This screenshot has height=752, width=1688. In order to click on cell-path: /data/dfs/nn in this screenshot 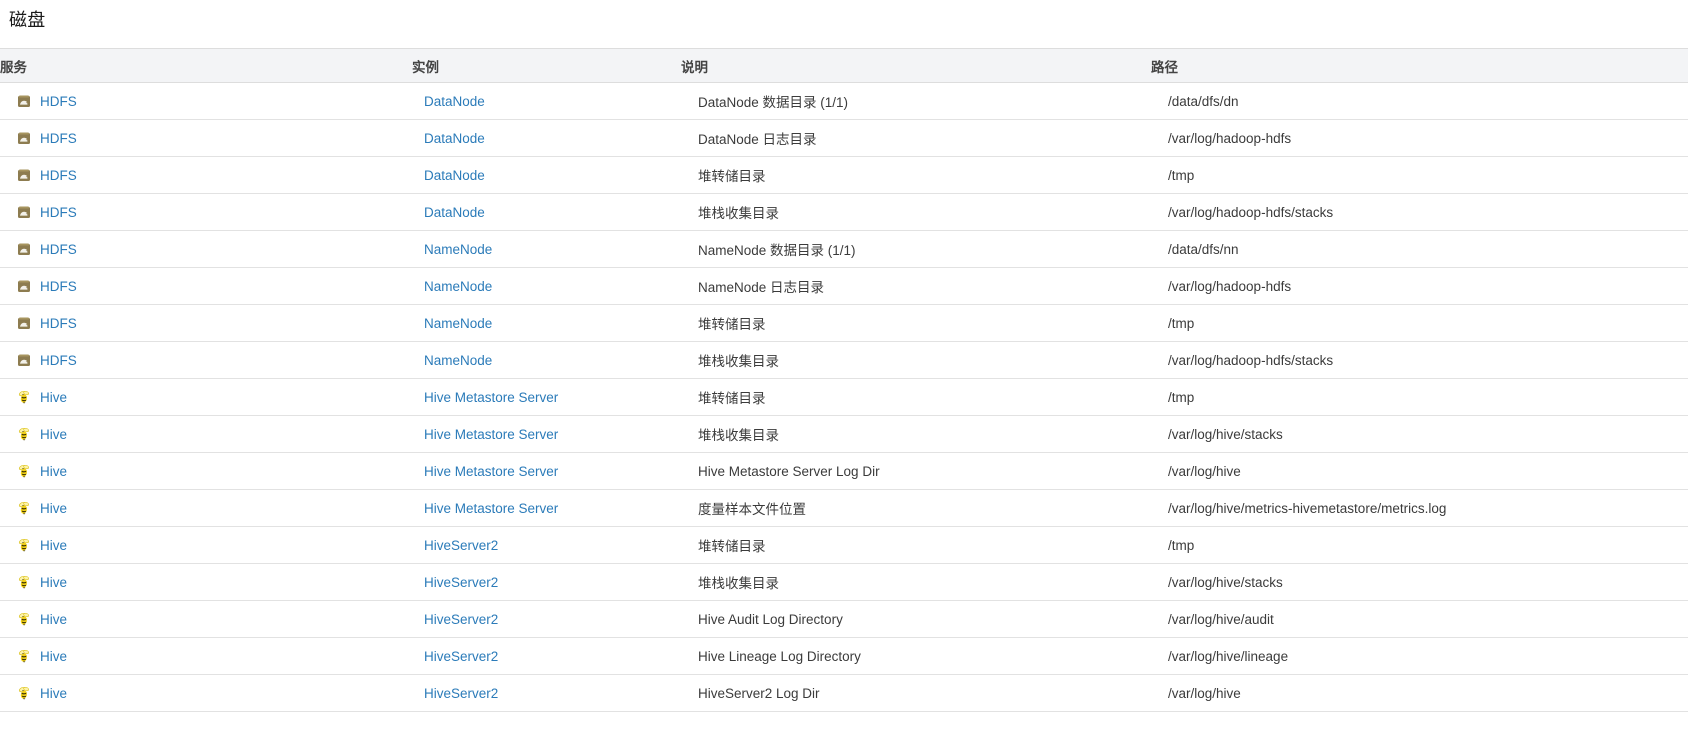, I will do `click(1419, 249)`.